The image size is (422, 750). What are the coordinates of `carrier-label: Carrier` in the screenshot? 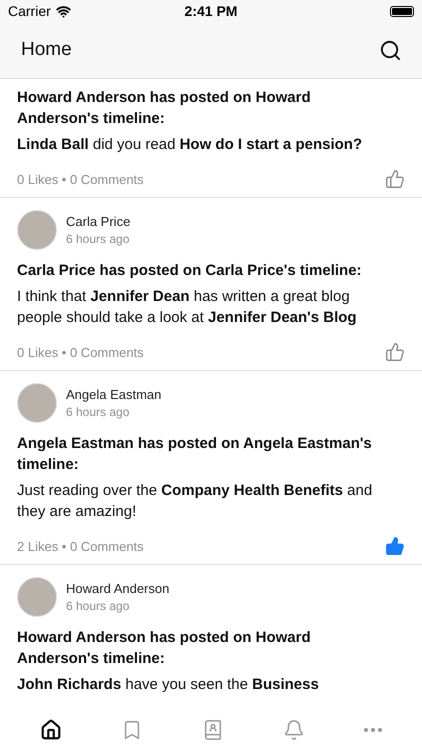 It's located at (29, 11).